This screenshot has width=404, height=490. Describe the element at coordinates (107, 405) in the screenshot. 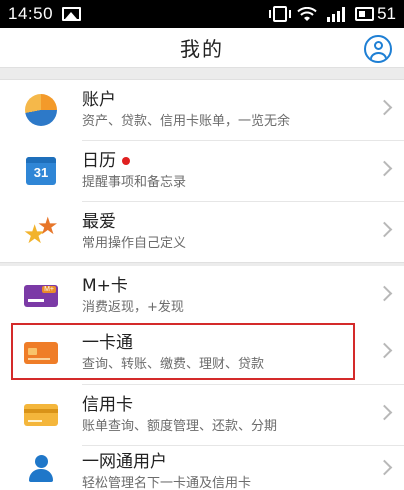

I see `menu-item-title: 信用卡` at that location.